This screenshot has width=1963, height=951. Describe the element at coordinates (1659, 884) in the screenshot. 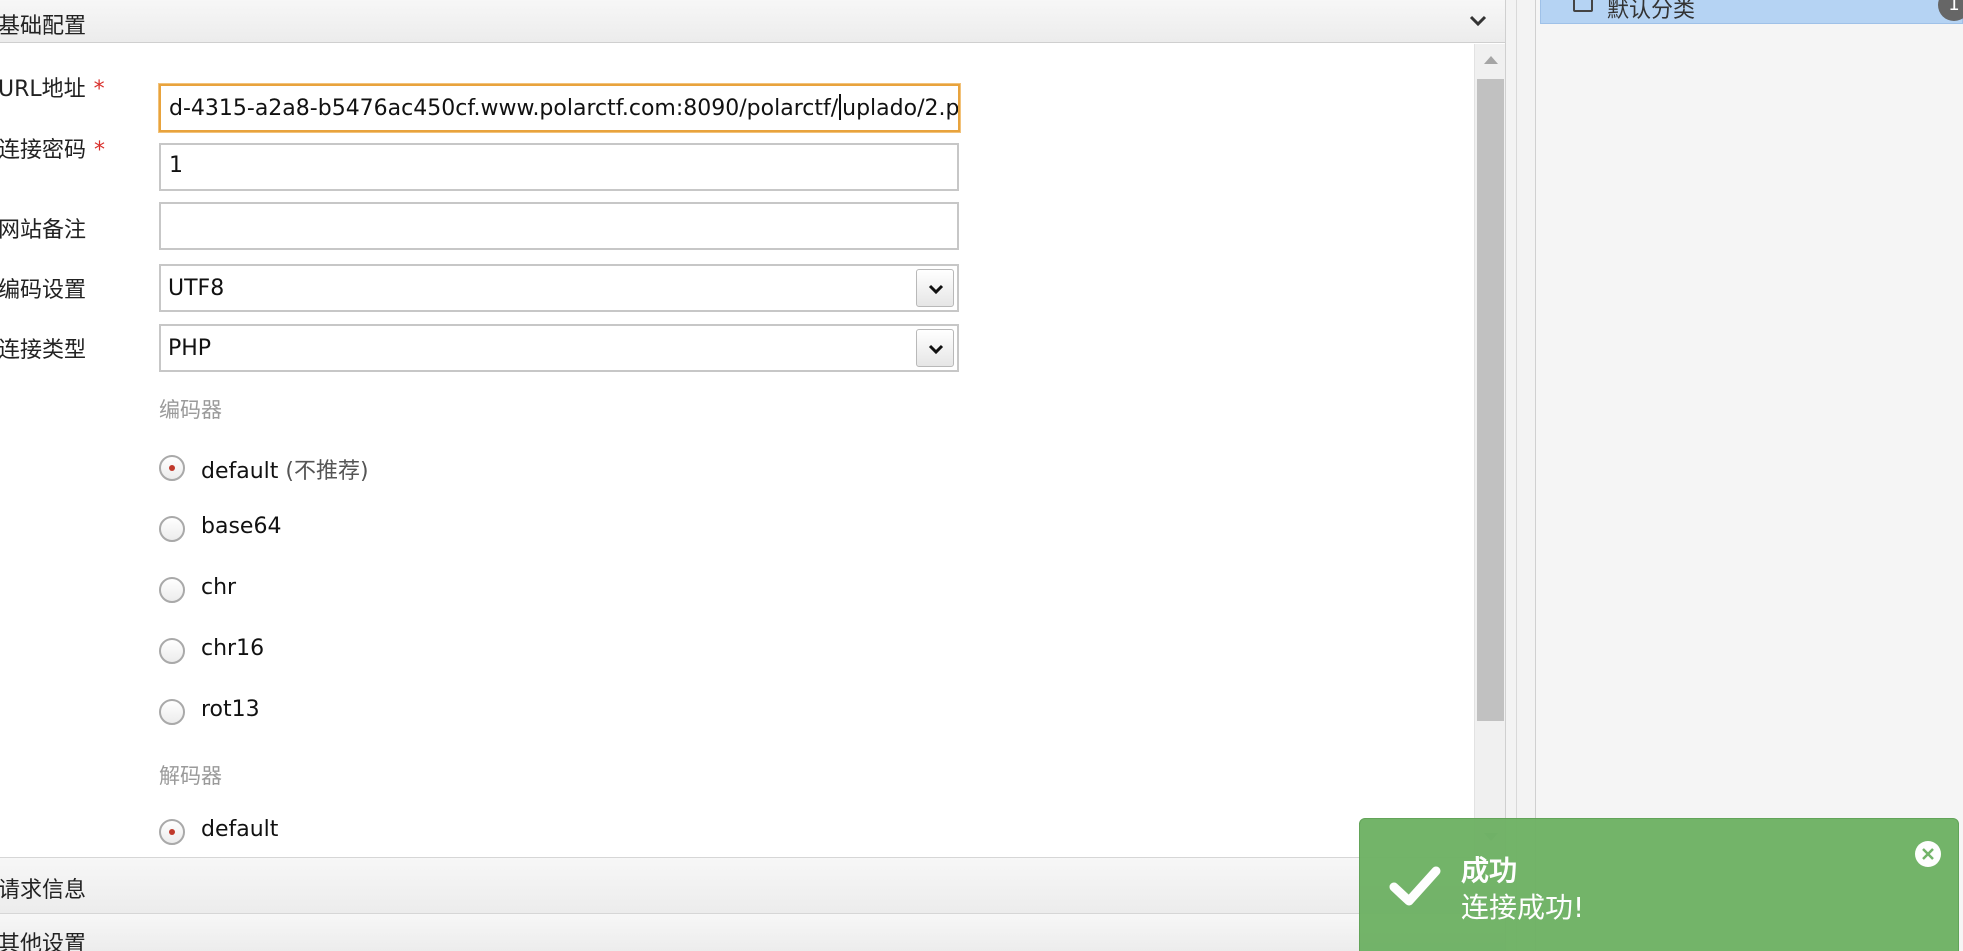

I see `success-toast: 成功 连接成功!` at that location.